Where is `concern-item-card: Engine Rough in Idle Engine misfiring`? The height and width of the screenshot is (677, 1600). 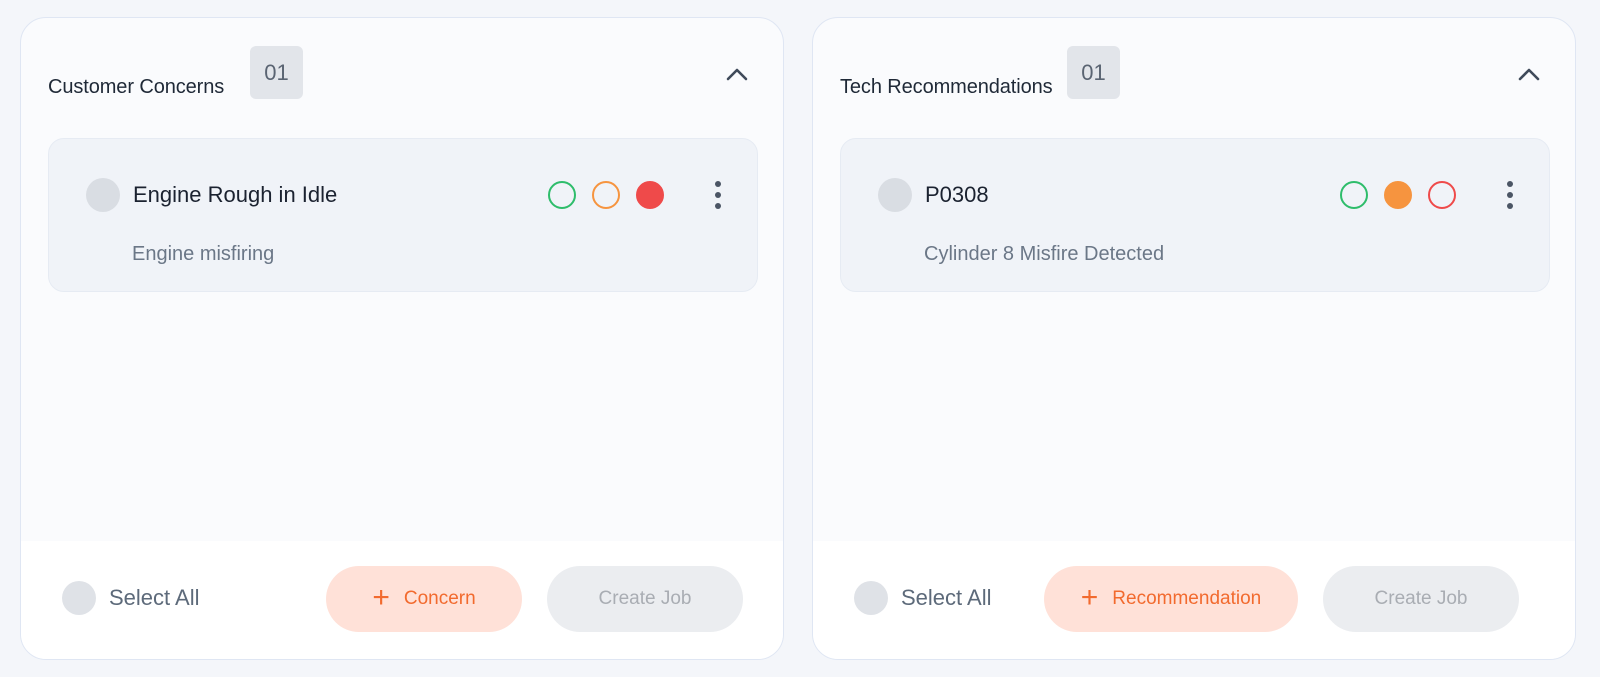
concern-item-card: Engine Rough in Idle Engine misfiring is located at coordinates (403, 215).